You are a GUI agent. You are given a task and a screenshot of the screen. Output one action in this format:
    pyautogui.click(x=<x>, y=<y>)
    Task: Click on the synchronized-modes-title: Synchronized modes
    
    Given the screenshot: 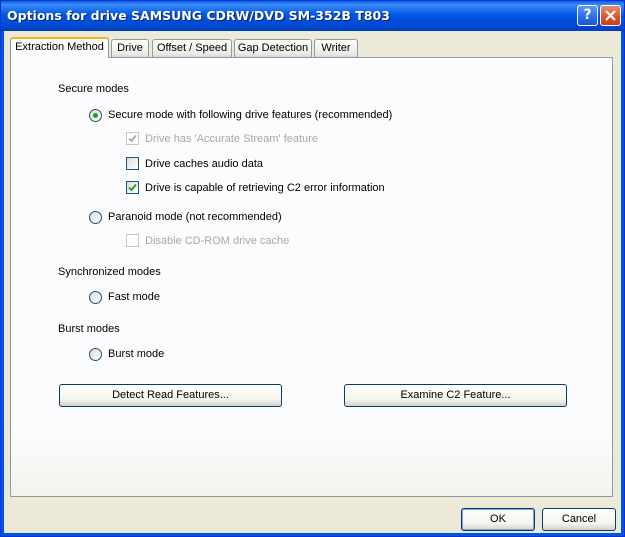 What is the action you would take?
    pyautogui.click(x=109, y=272)
    